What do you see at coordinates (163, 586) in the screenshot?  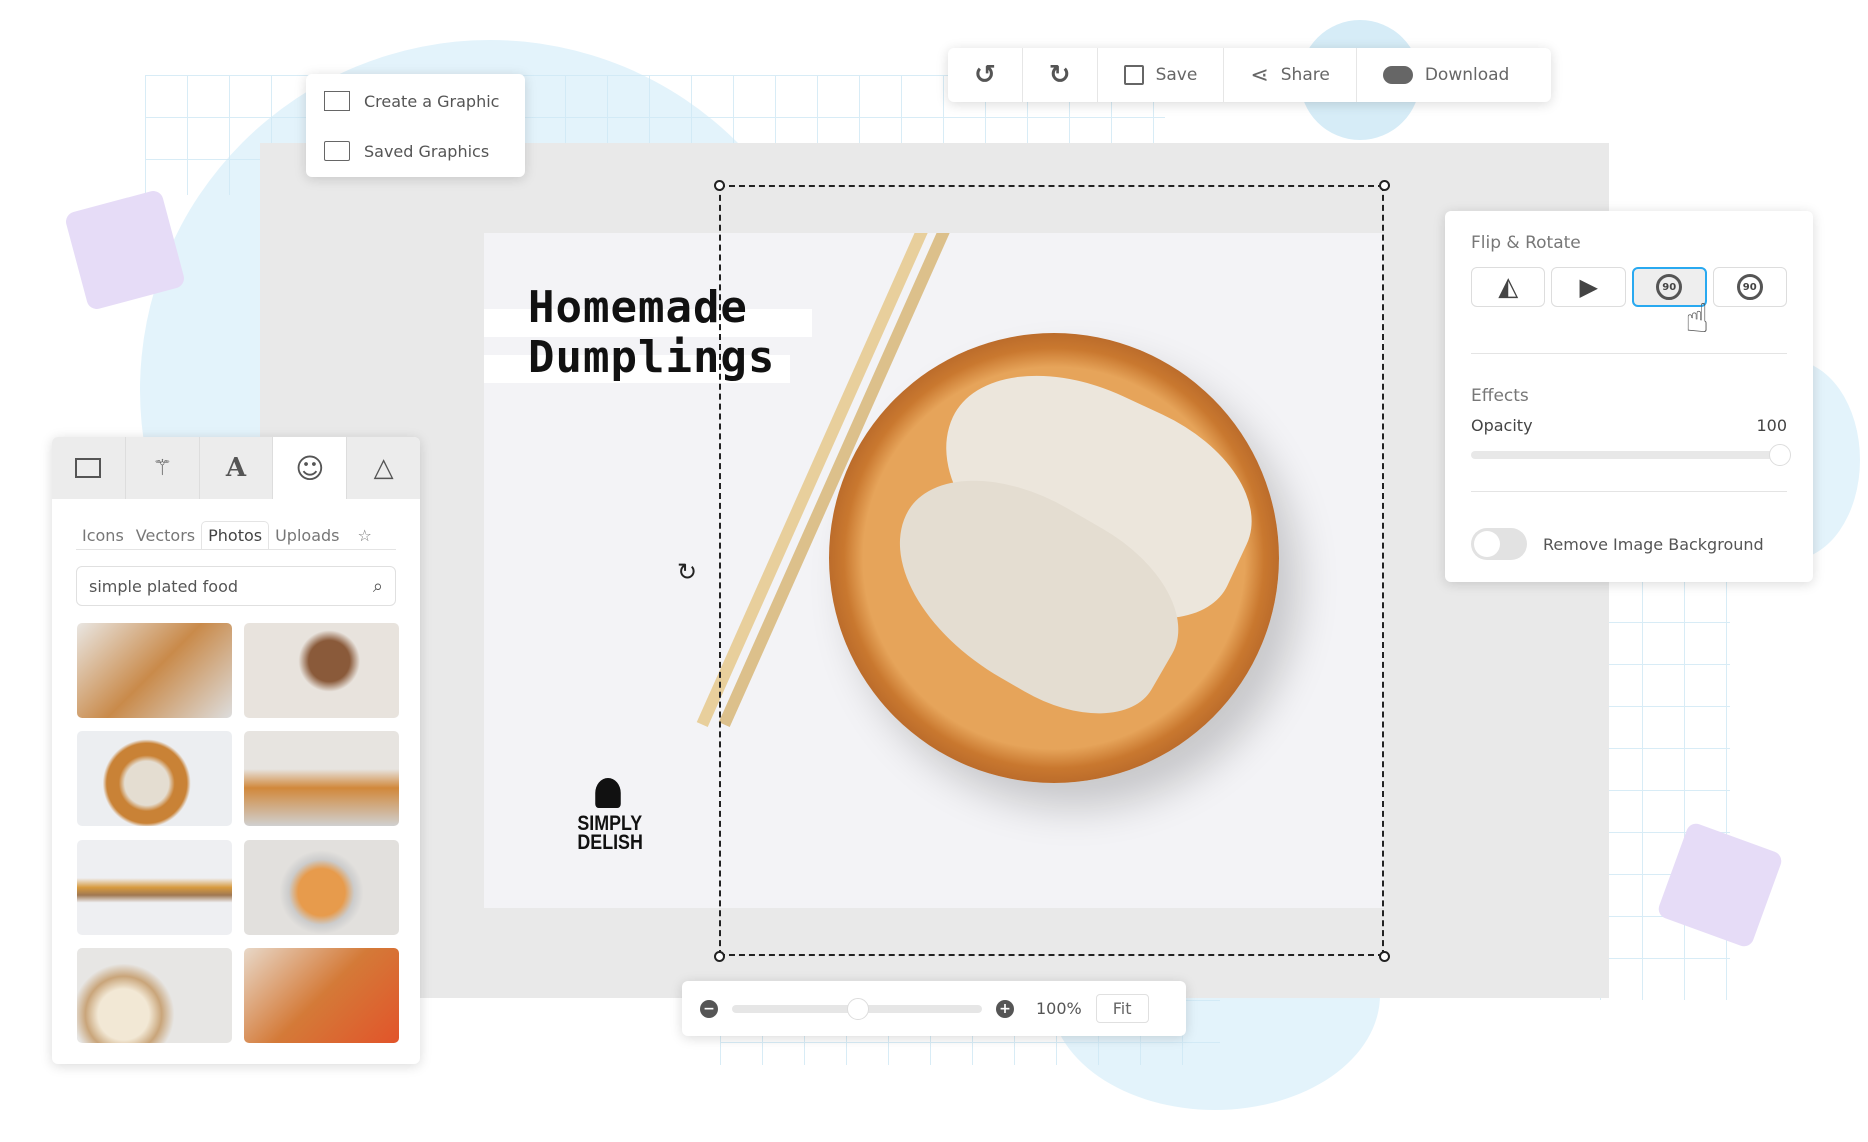 I see `search-input: simple plated food` at bounding box center [163, 586].